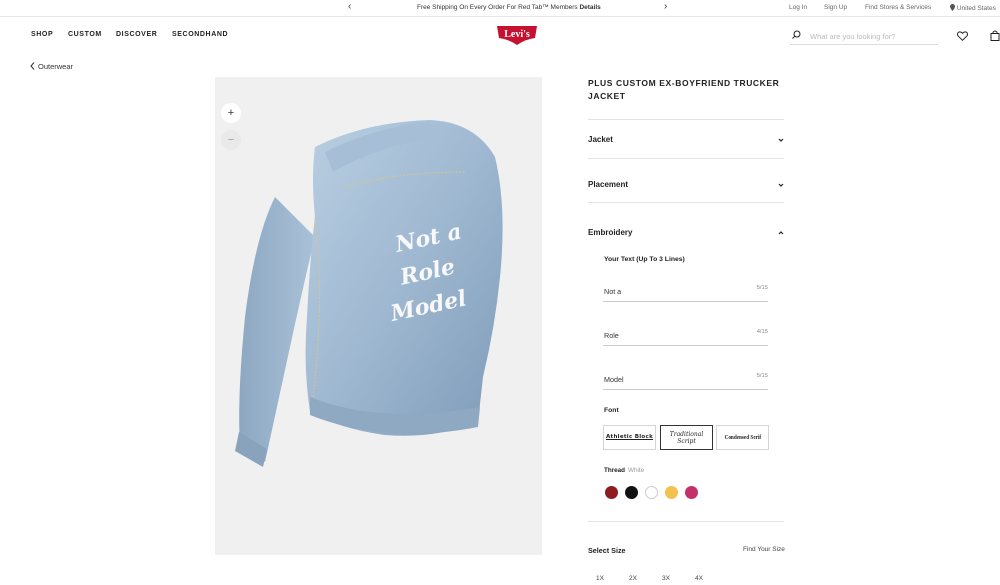 This screenshot has height=585, width=1000. Describe the element at coordinates (691, 492) in the screenshot. I see `thread-swatch-pink` at that location.